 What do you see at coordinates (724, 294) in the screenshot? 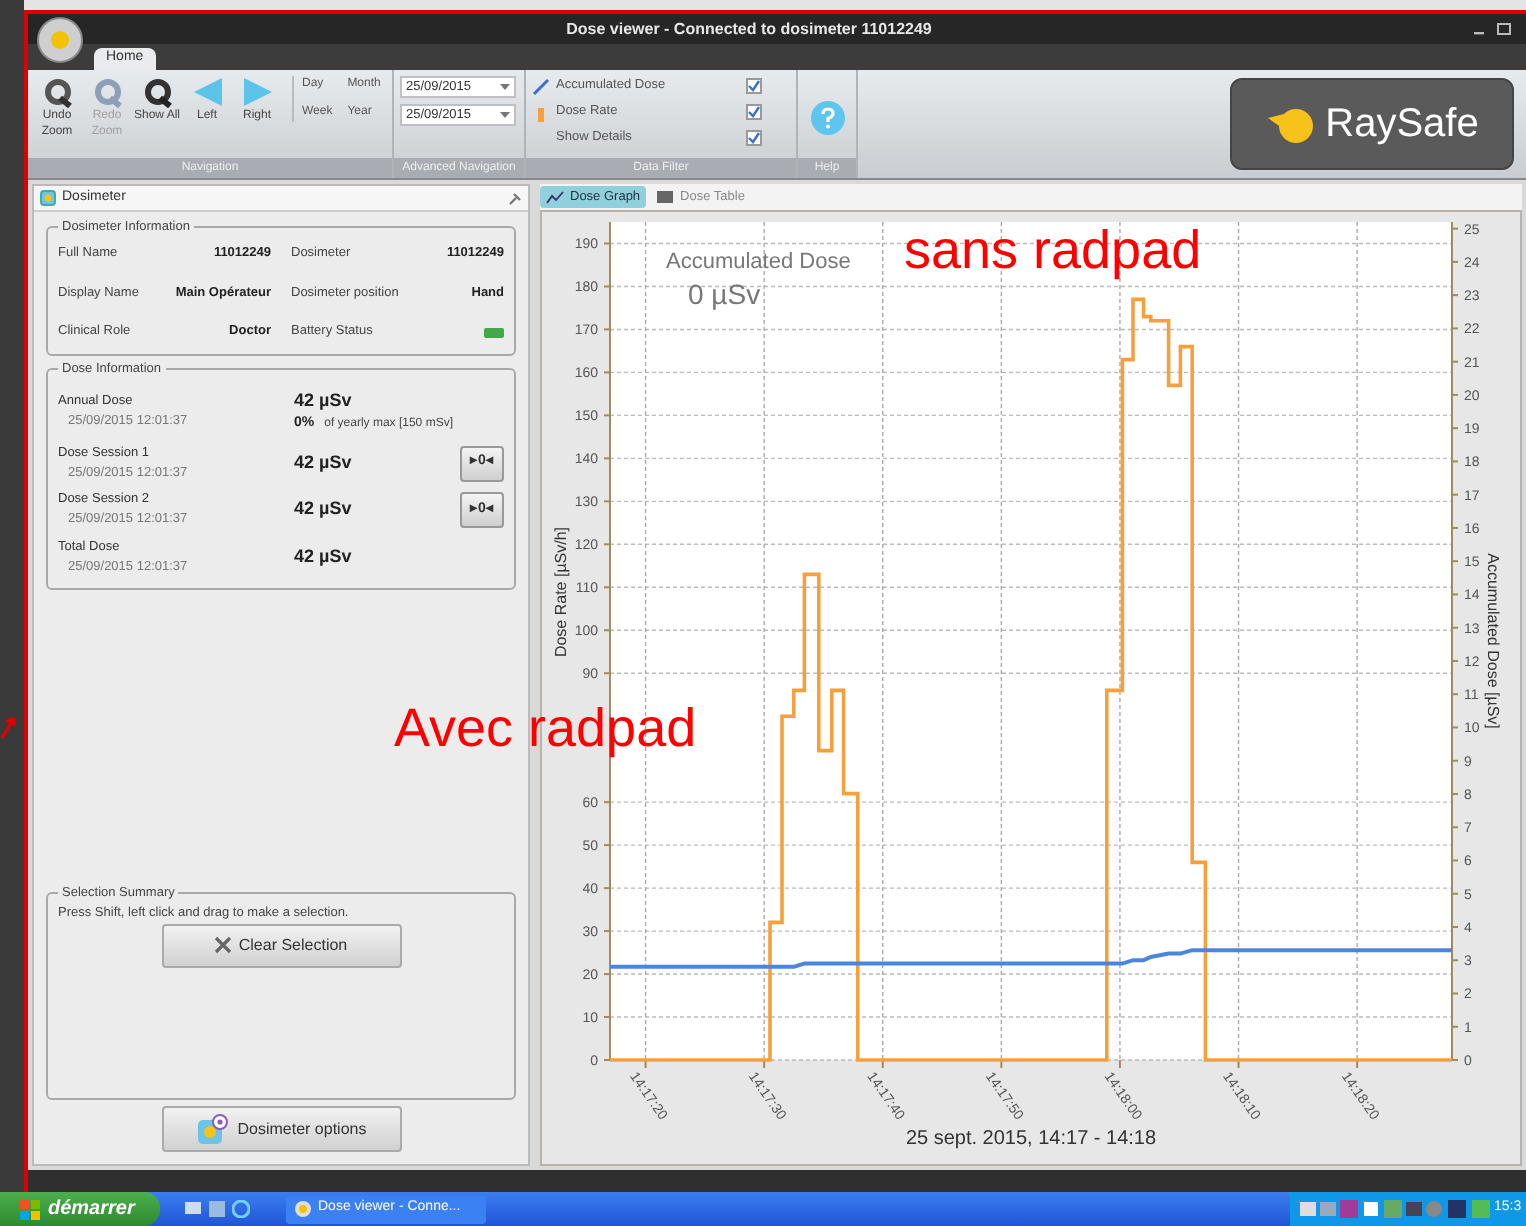
I see `overlay-value: 0 µSv` at bounding box center [724, 294].